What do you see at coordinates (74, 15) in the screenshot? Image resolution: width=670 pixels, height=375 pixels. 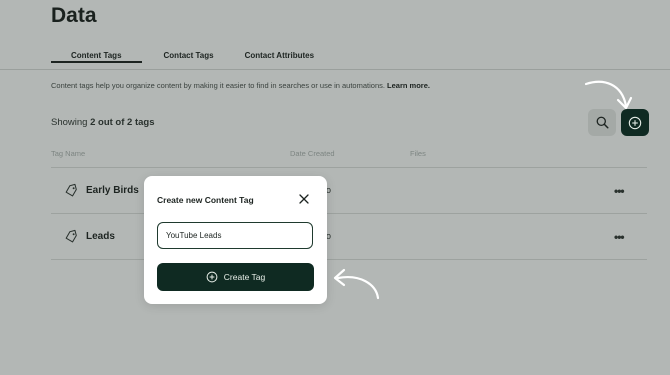 I see `page-title: Data` at bounding box center [74, 15].